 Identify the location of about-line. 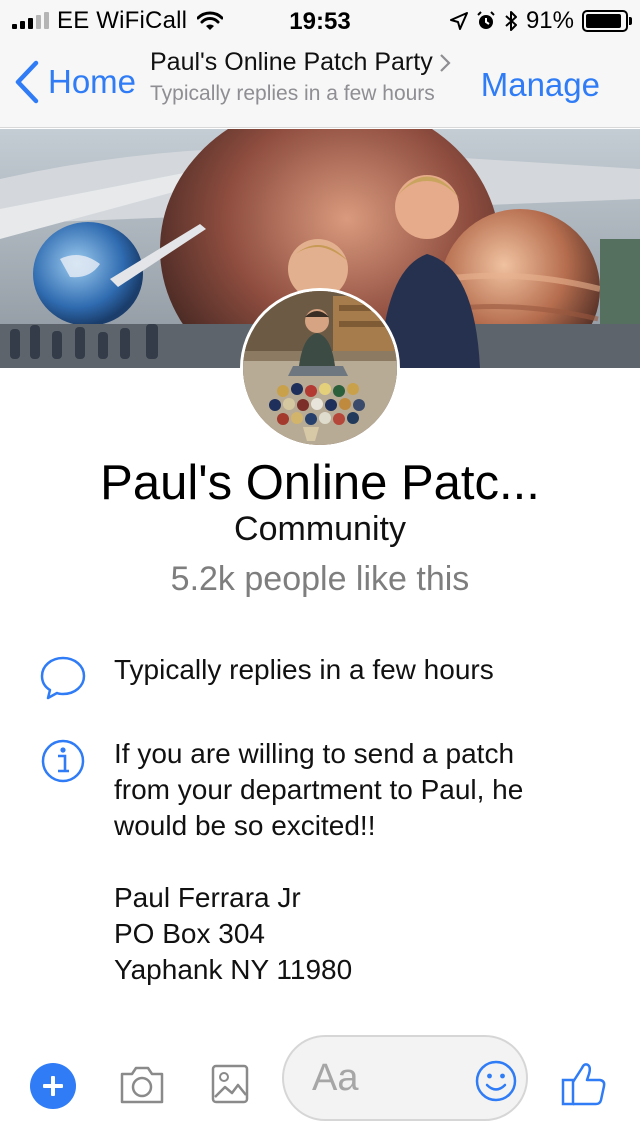
(318, 862).